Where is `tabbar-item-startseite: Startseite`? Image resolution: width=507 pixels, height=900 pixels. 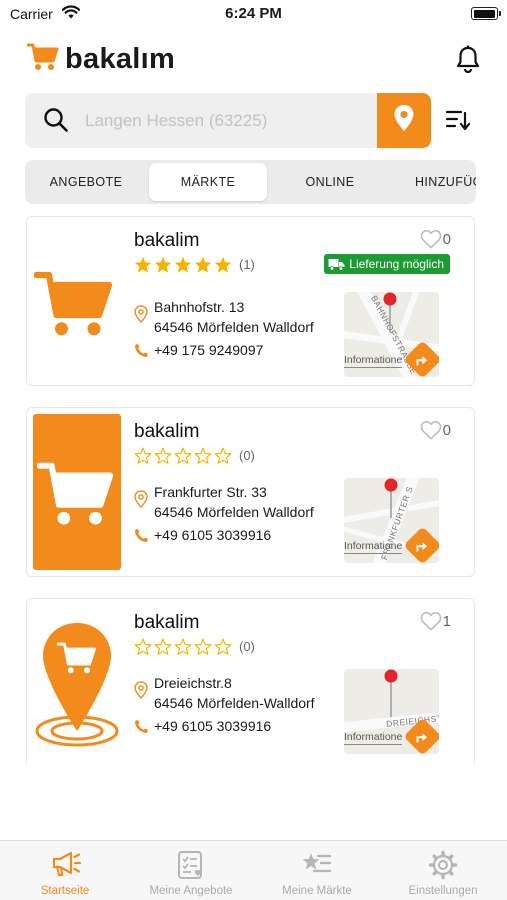 tabbar-item-startseite: Startseite is located at coordinates (65, 870).